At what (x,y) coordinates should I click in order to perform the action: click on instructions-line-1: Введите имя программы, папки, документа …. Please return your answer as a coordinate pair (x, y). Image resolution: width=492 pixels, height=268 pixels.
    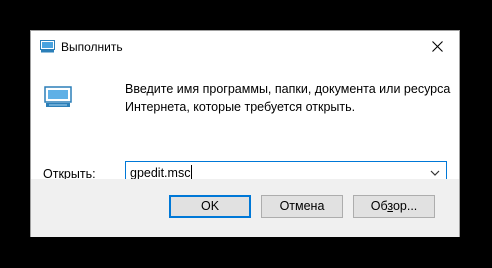
    Looking at the image, I should click on (288, 89).